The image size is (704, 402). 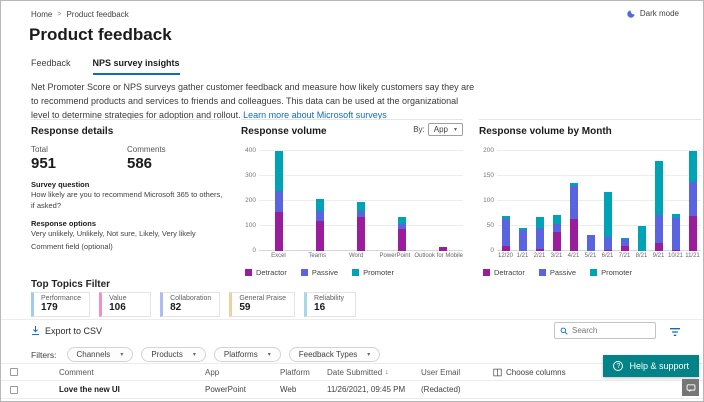 What do you see at coordinates (441, 389) in the screenshot?
I see `cell-user-email: (Redacted)` at bounding box center [441, 389].